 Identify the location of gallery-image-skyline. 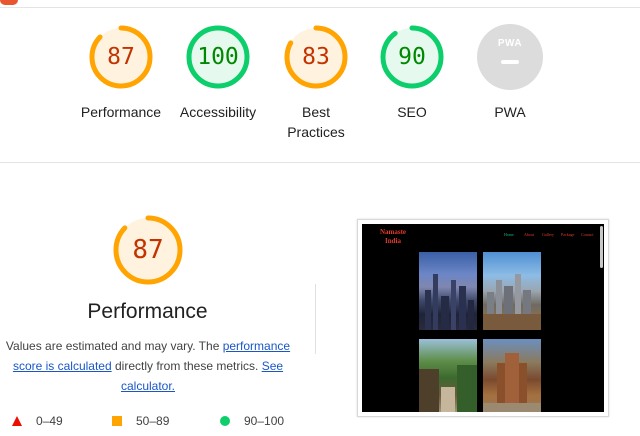
(512, 291).